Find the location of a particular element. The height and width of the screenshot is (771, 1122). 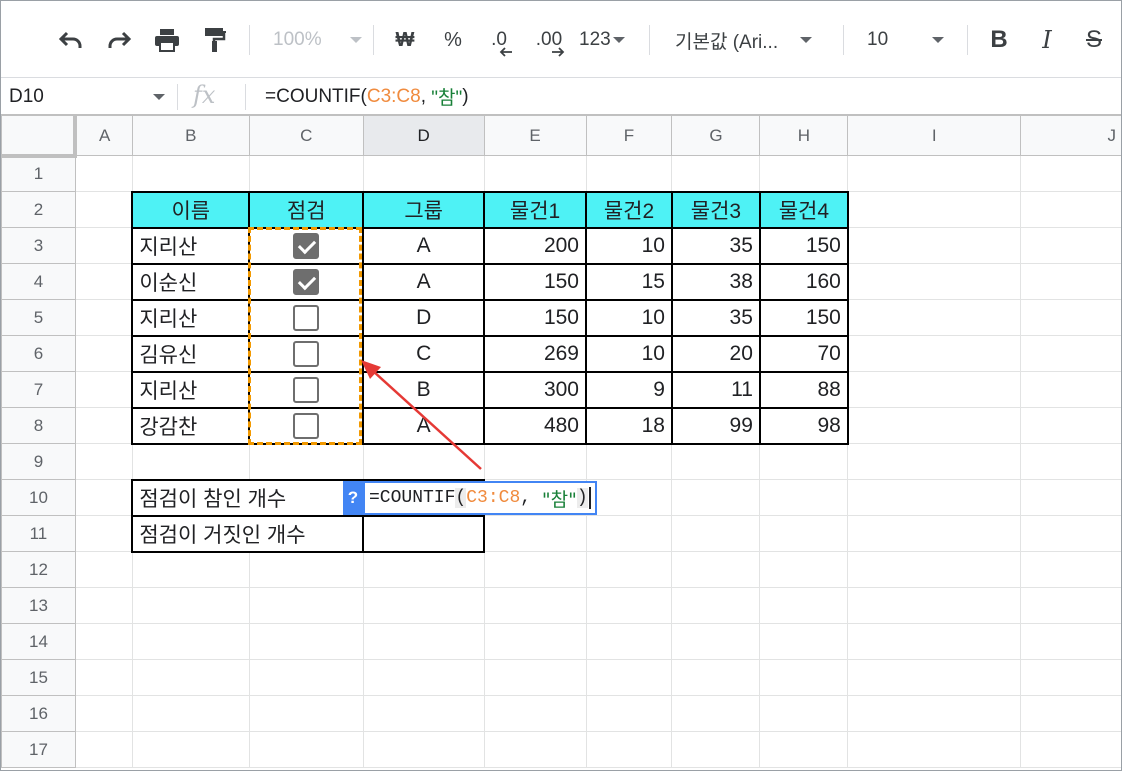

column-header: F is located at coordinates (629, 135).